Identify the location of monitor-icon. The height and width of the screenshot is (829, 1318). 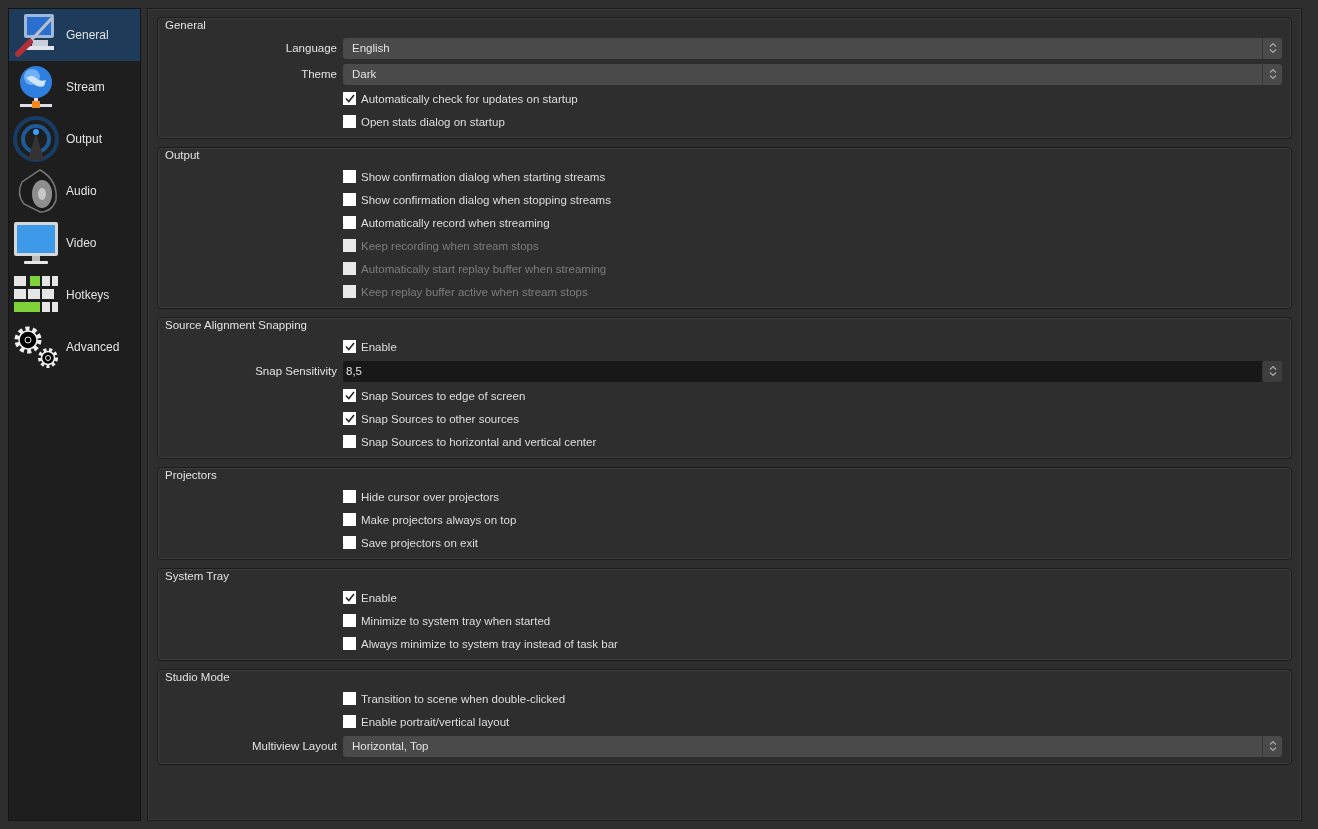
(36, 243).